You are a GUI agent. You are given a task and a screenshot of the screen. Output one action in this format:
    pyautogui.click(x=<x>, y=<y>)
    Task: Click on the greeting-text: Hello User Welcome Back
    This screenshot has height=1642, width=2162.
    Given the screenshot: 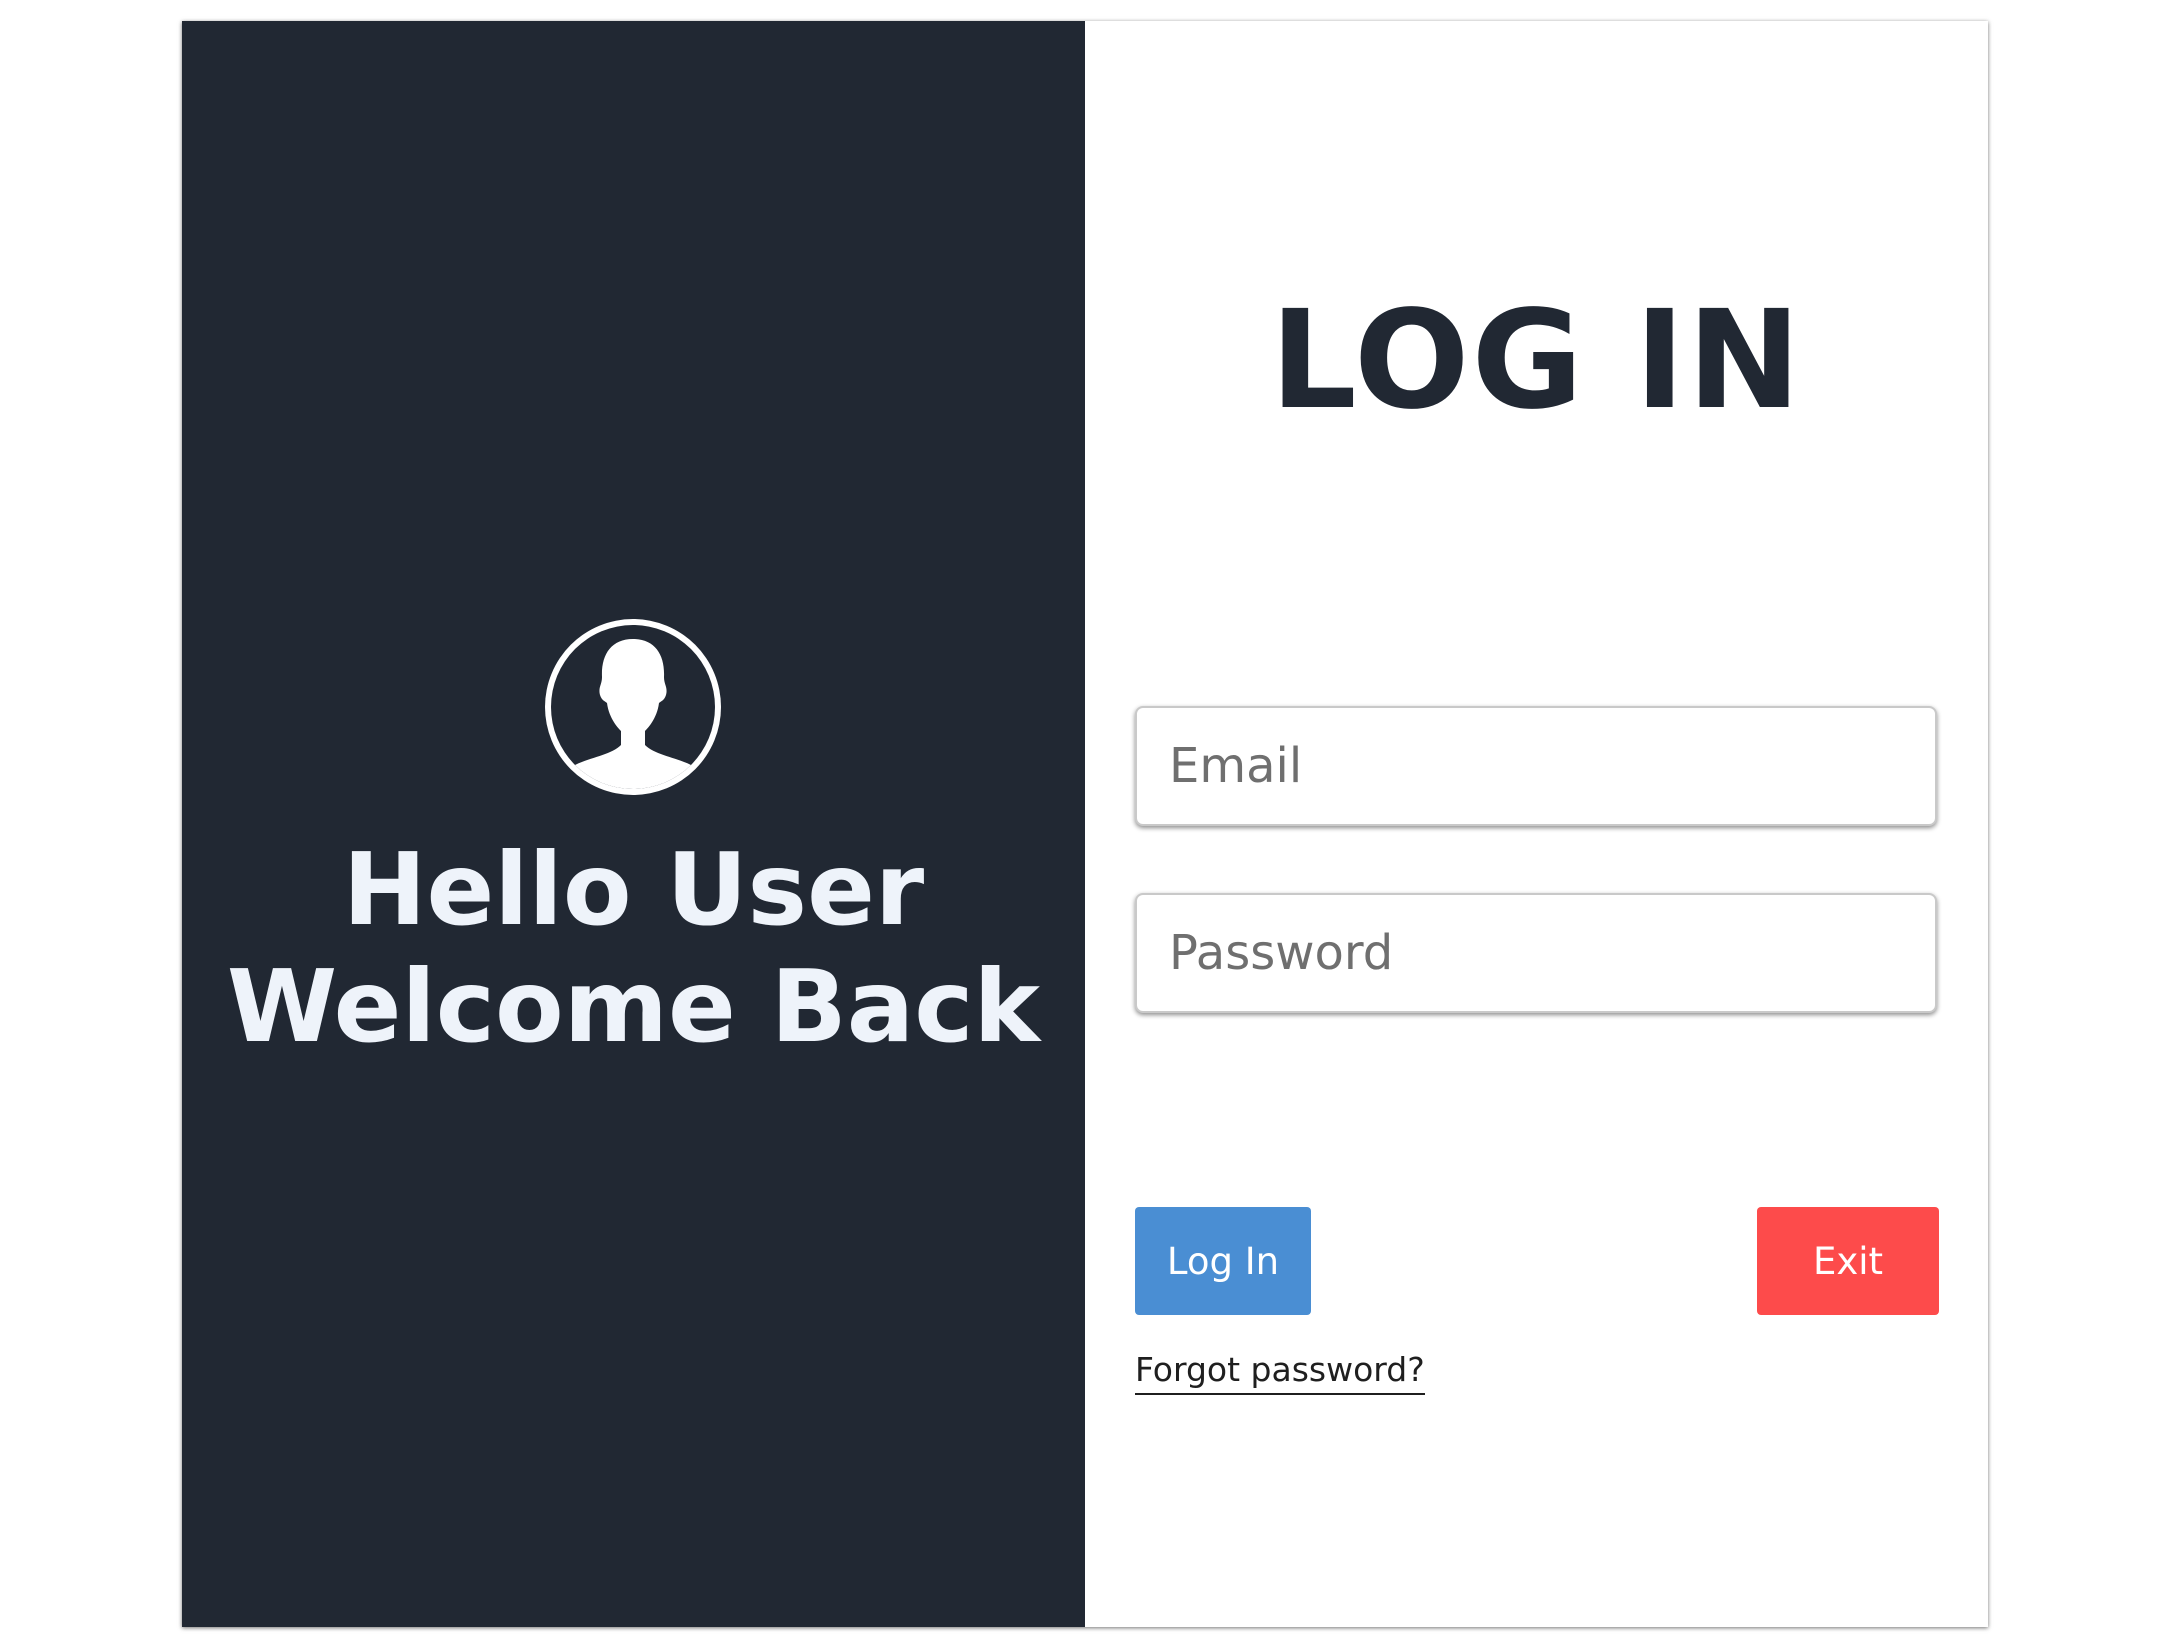 What is the action you would take?
    pyautogui.click(x=633, y=948)
    